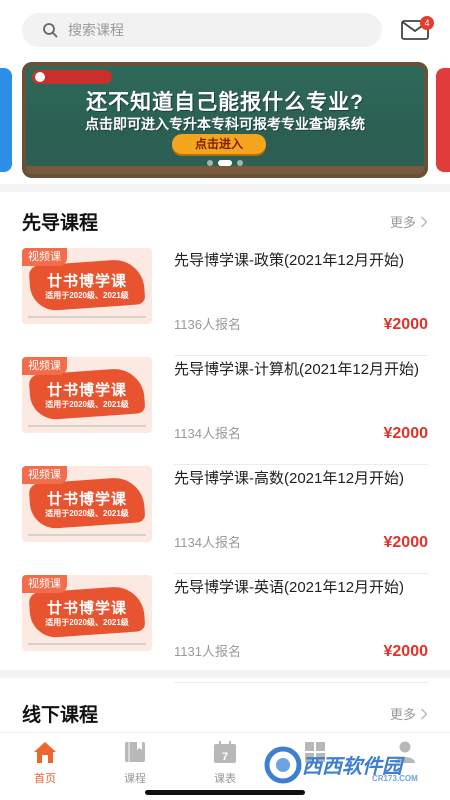  Describe the element at coordinates (135, 752) in the screenshot. I see `book-icon` at that location.